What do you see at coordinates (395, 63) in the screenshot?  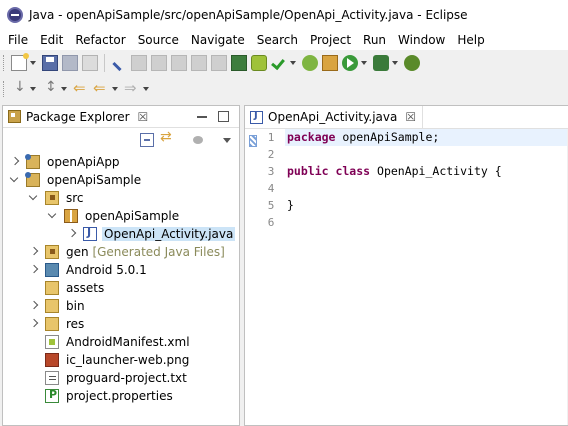 I see `debug-dropdown-icon` at bounding box center [395, 63].